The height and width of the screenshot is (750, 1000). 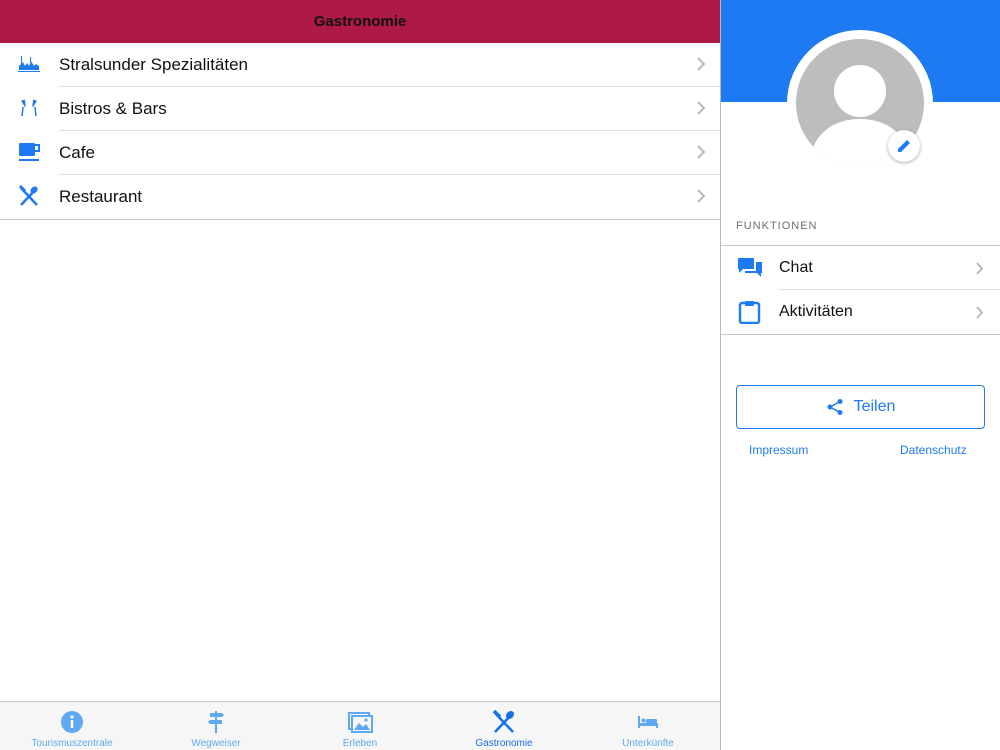 What do you see at coordinates (778, 450) in the screenshot?
I see `impressum-link: Impressum` at bounding box center [778, 450].